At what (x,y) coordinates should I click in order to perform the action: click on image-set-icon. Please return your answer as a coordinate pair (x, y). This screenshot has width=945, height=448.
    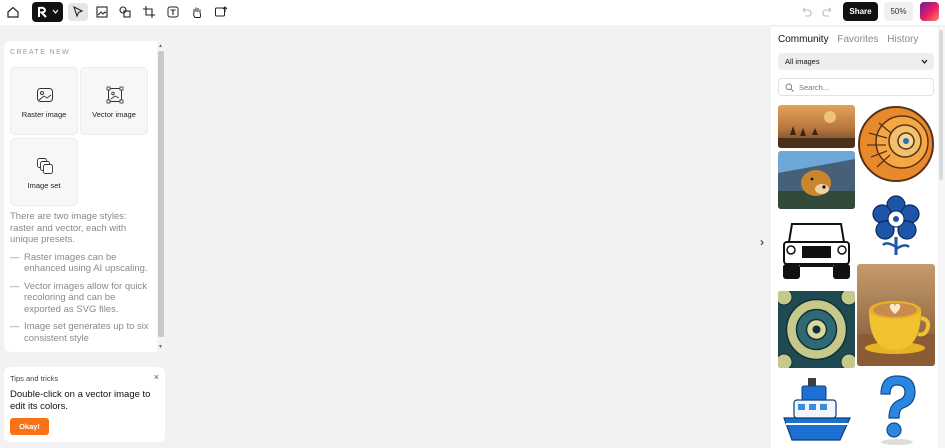
    Looking at the image, I should click on (45, 166).